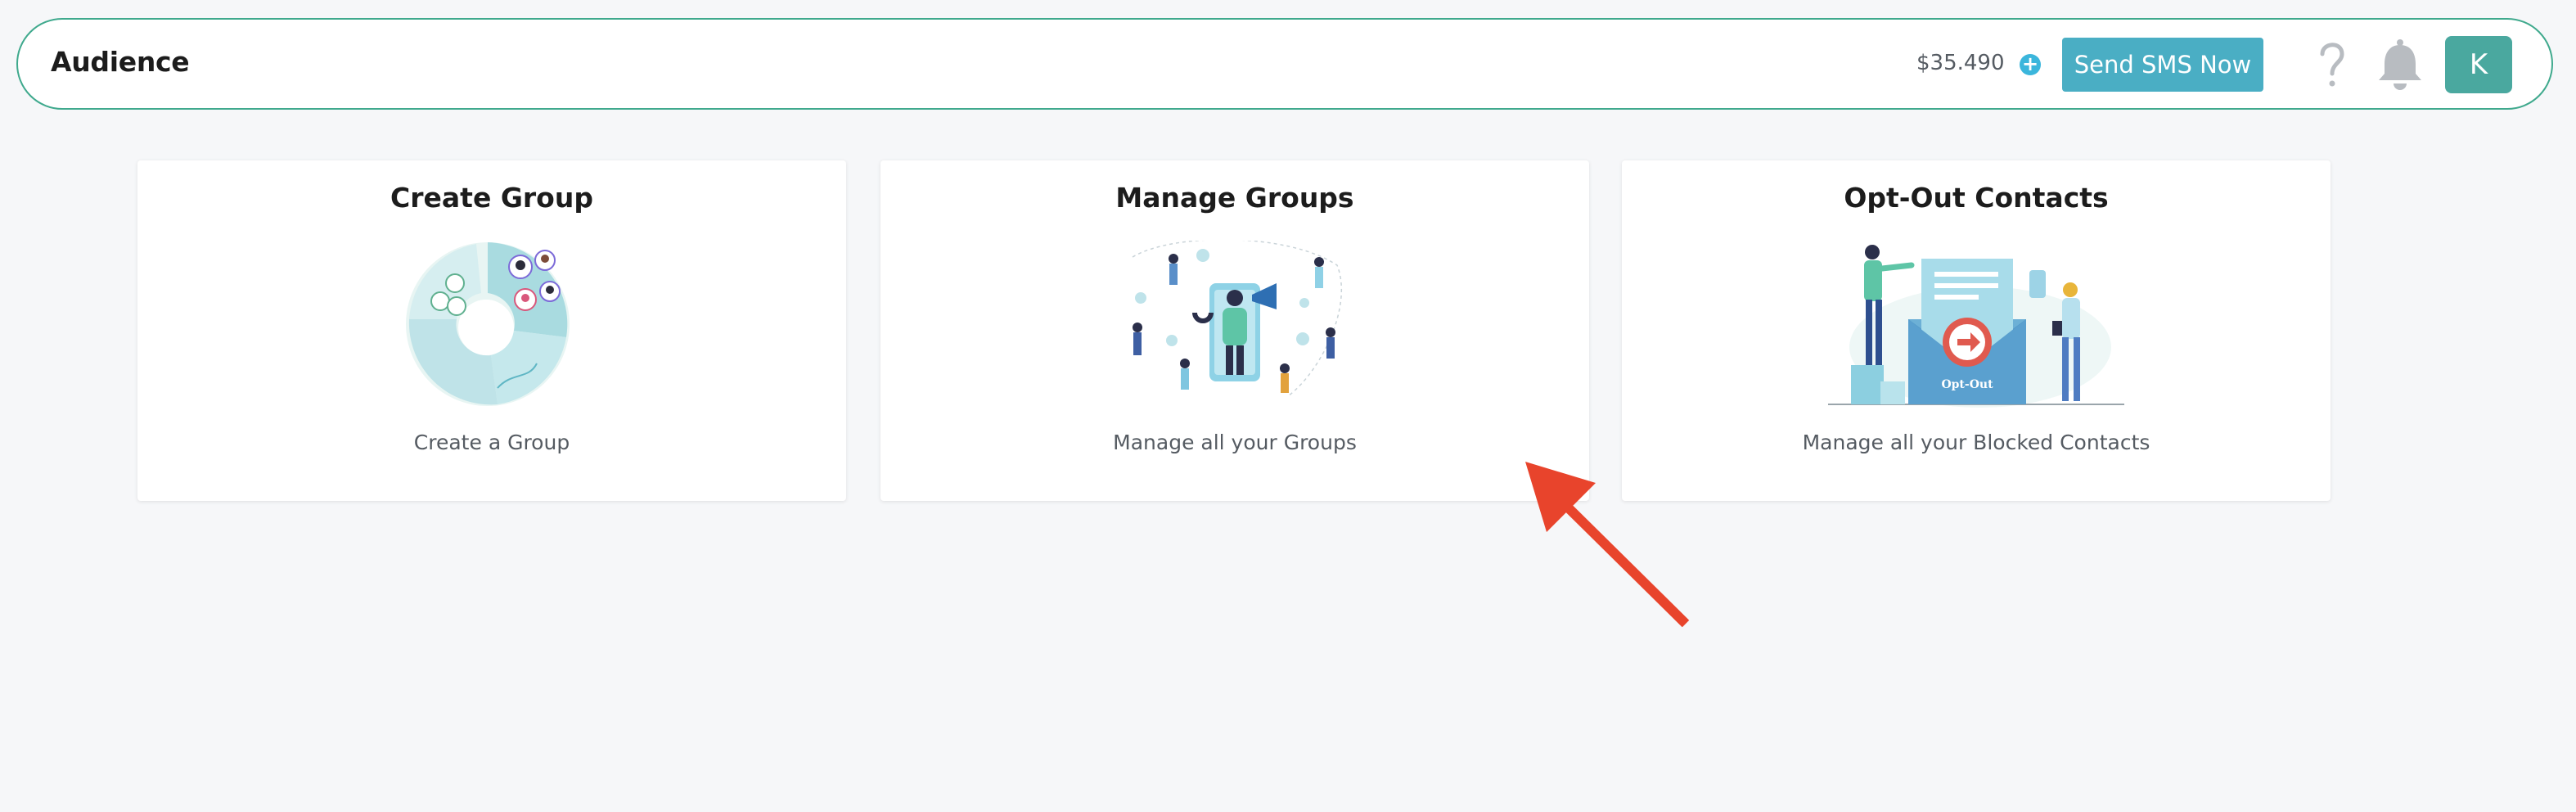  What do you see at coordinates (2400, 65) in the screenshot?
I see `bell-icon` at bounding box center [2400, 65].